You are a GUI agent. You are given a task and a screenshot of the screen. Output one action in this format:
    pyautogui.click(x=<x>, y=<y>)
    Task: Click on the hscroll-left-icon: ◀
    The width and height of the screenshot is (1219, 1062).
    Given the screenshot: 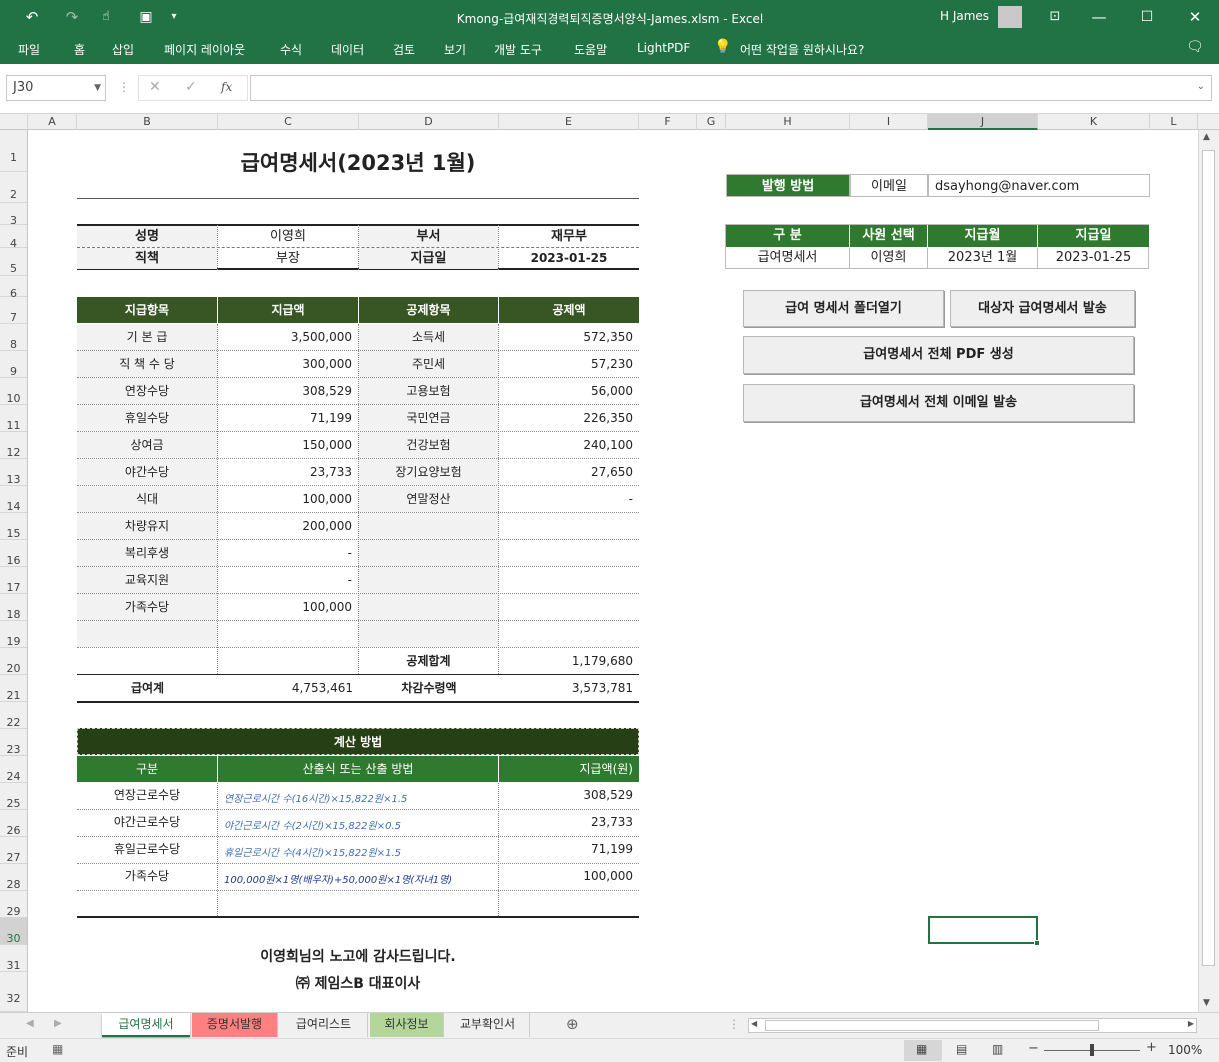 What is the action you would take?
    pyautogui.click(x=754, y=1023)
    